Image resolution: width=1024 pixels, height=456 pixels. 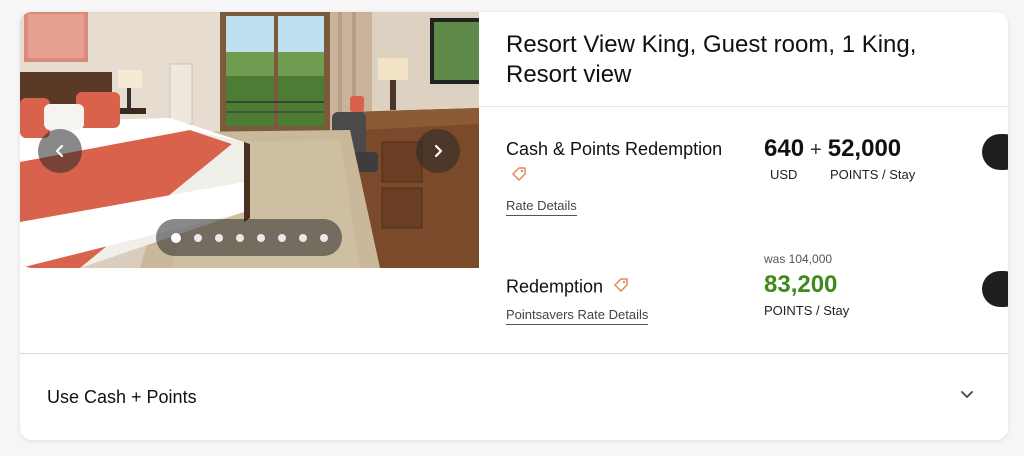 I want to click on cash-points-amount: 640 + 52,000, so click(x=832, y=149).